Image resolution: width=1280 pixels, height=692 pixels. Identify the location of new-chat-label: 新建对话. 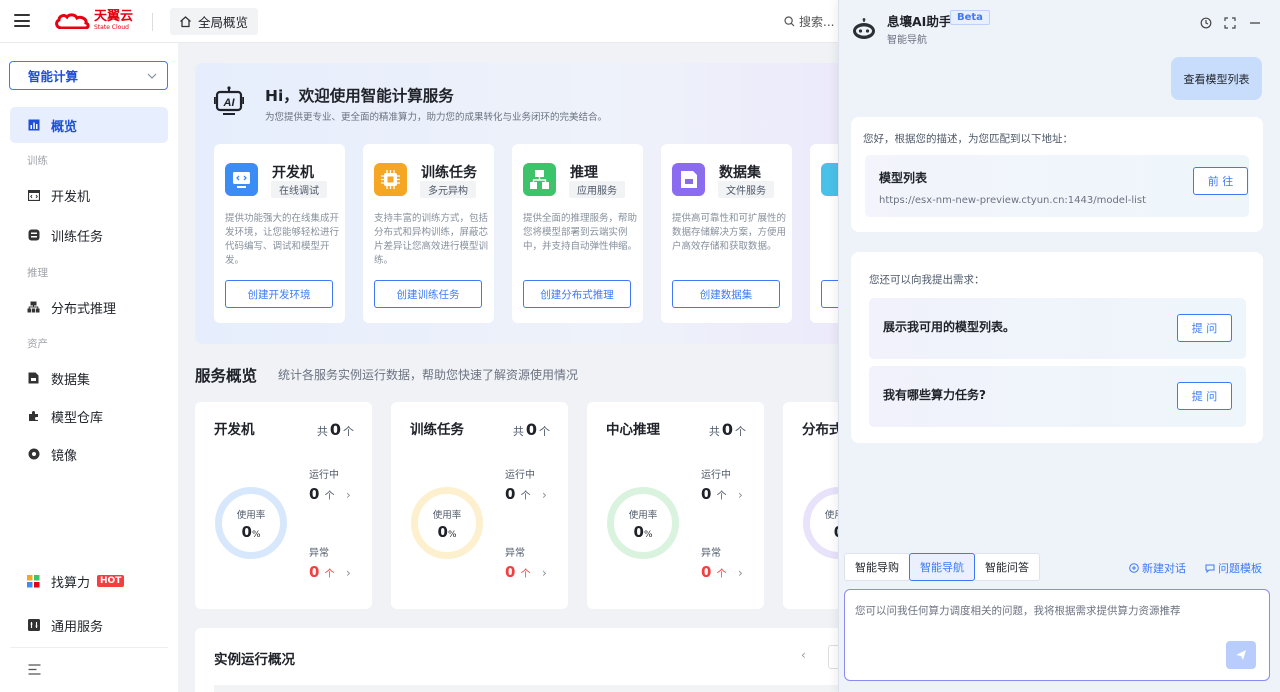
(1164, 568).